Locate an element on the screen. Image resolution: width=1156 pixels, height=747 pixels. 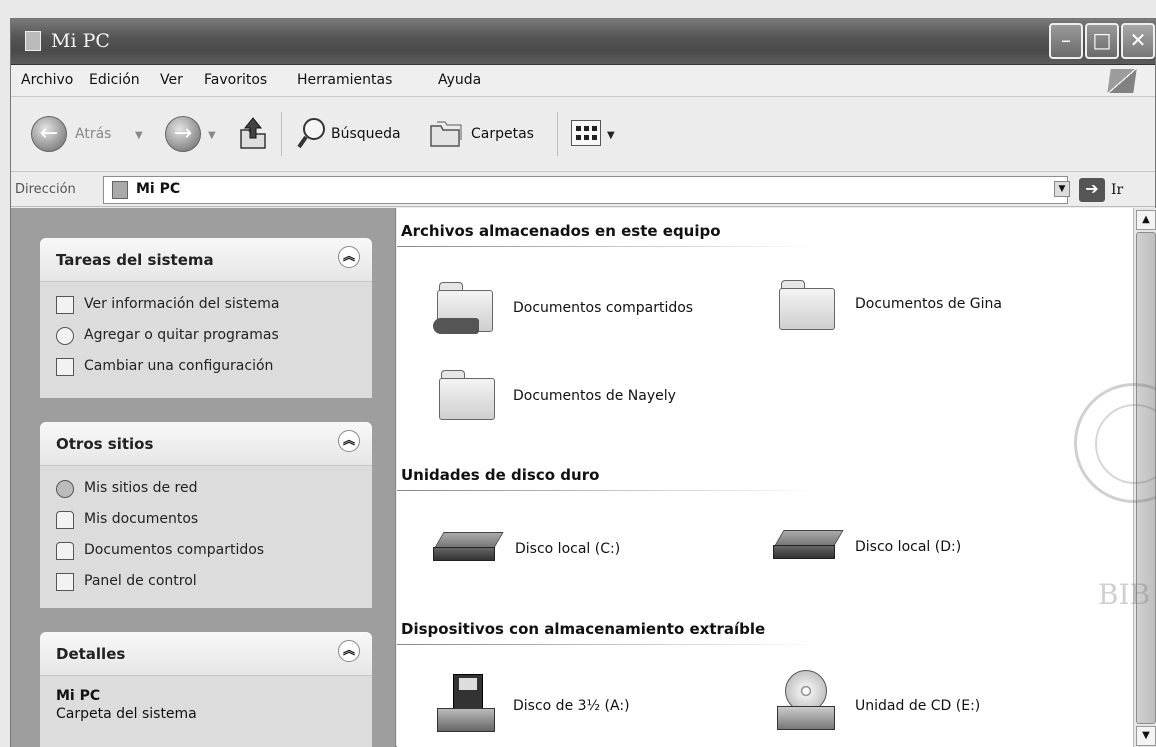
other-places-header: Otros sitios ︽ is located at coordinates (206, 444).